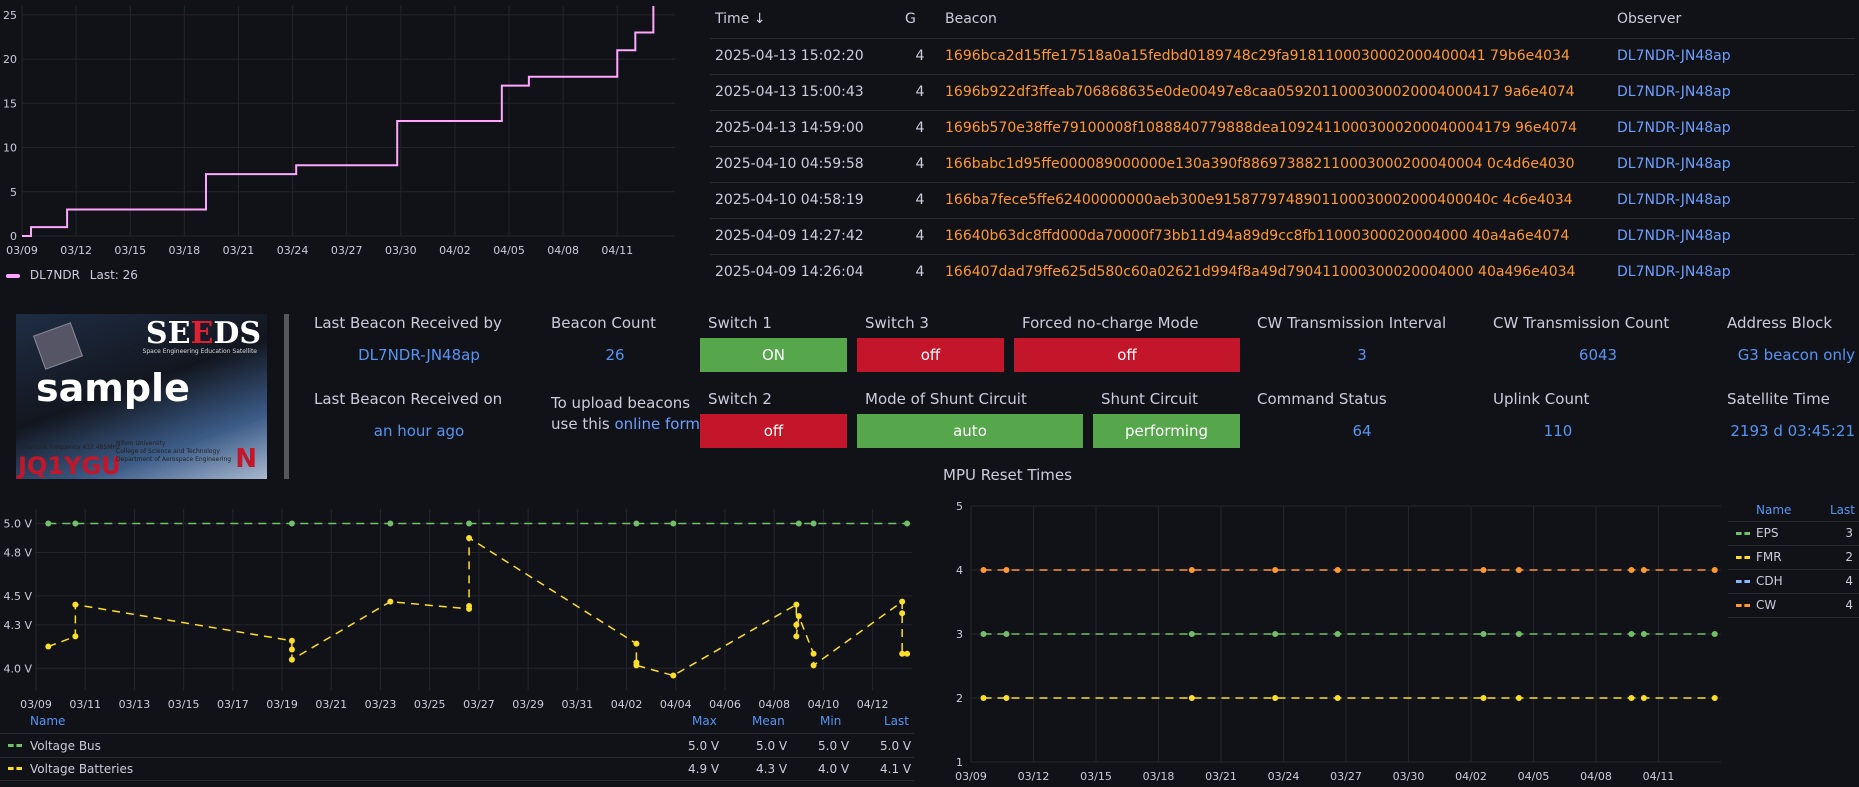 The image size is (1859, 787). I want to click on legend-header-min: Min, so click(830, 721).